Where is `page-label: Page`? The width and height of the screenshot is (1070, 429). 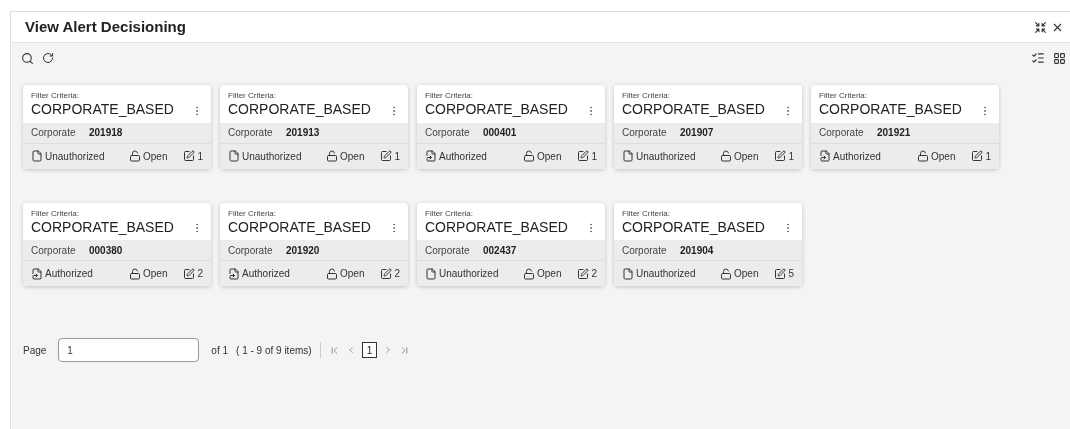
page-label: Page is located at coordinates (35, 350).